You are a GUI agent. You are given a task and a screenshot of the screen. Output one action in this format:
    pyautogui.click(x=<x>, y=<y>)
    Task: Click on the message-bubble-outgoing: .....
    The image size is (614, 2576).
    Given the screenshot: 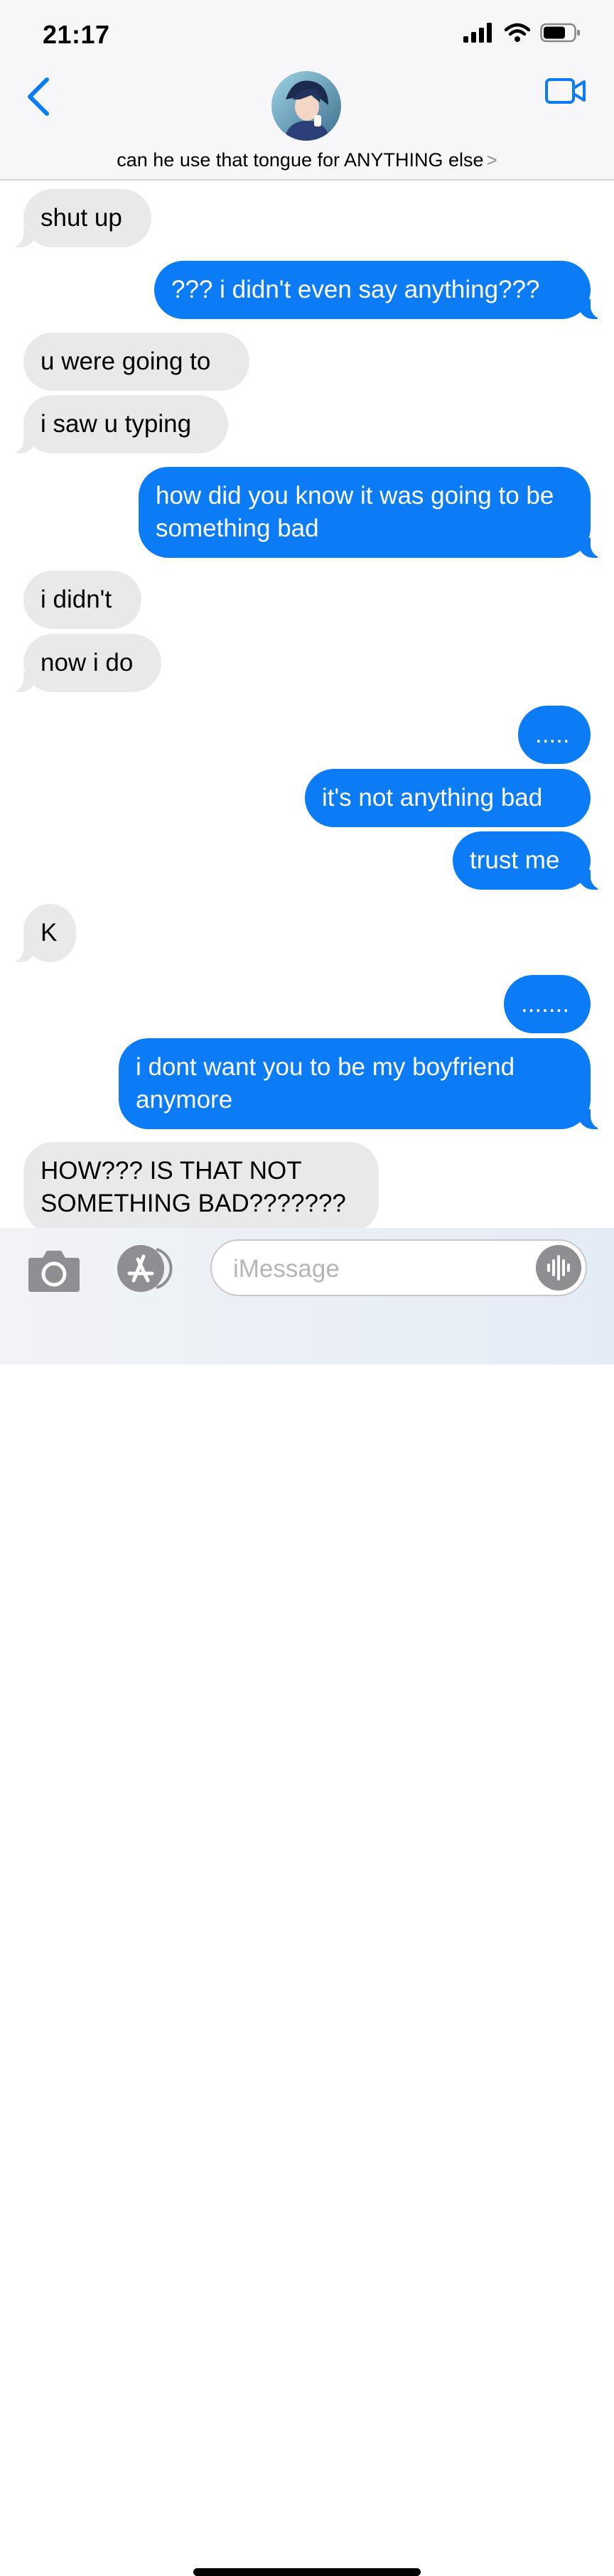 What is the action you would take?
    pyautogui.click(x=554, y=735)
    